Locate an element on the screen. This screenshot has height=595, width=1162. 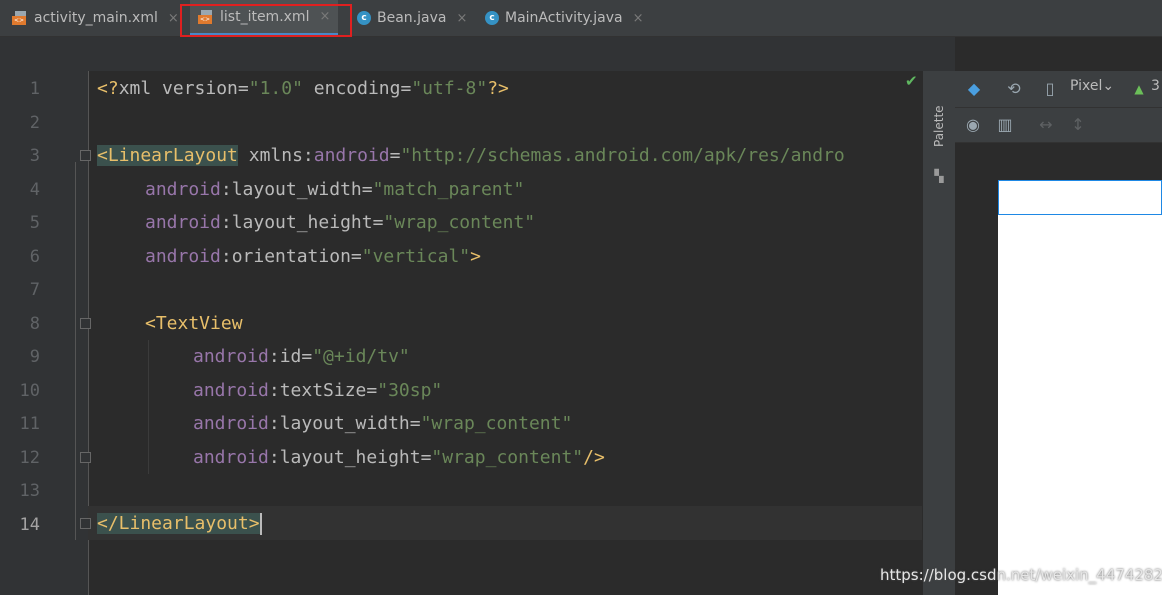
chevron-down-icon: ⌄ is located at coordinates (1108, 86).